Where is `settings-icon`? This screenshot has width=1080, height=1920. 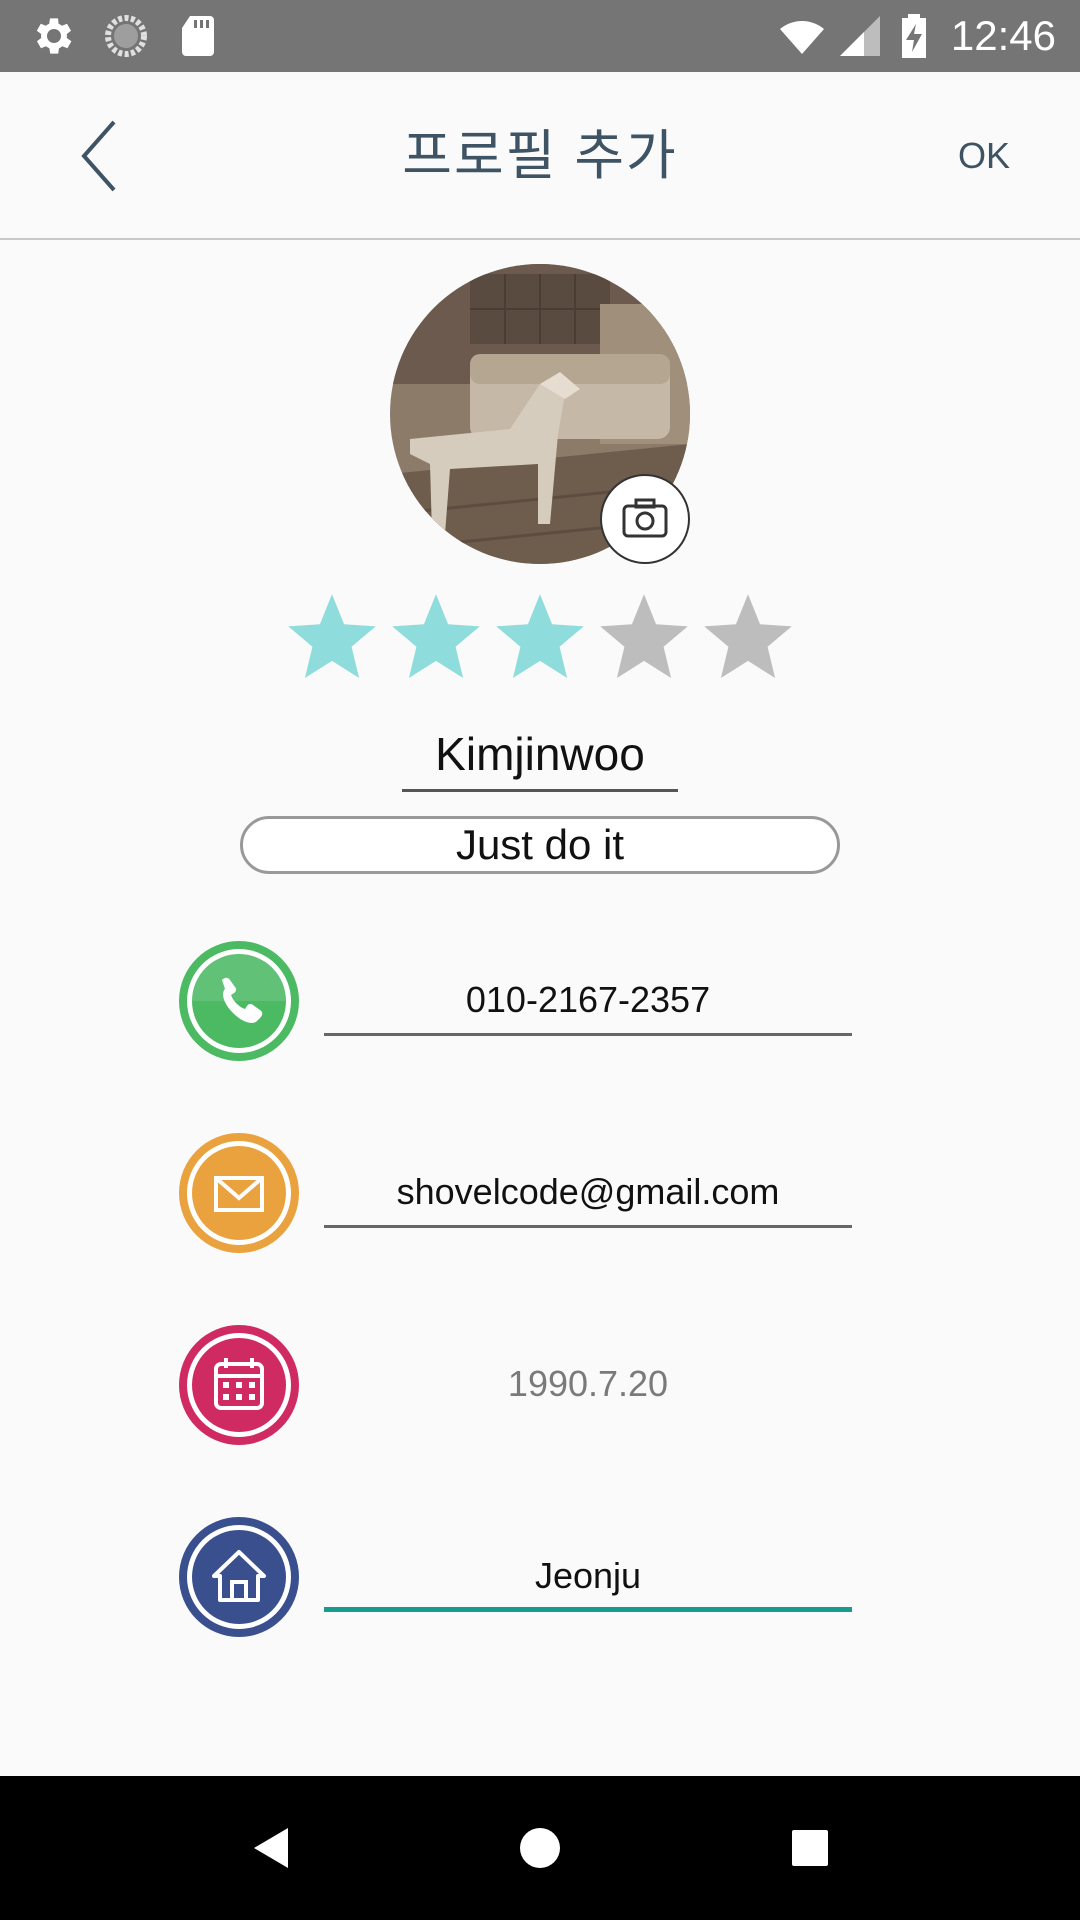 settings-icon is located at coordinates (54, 36).